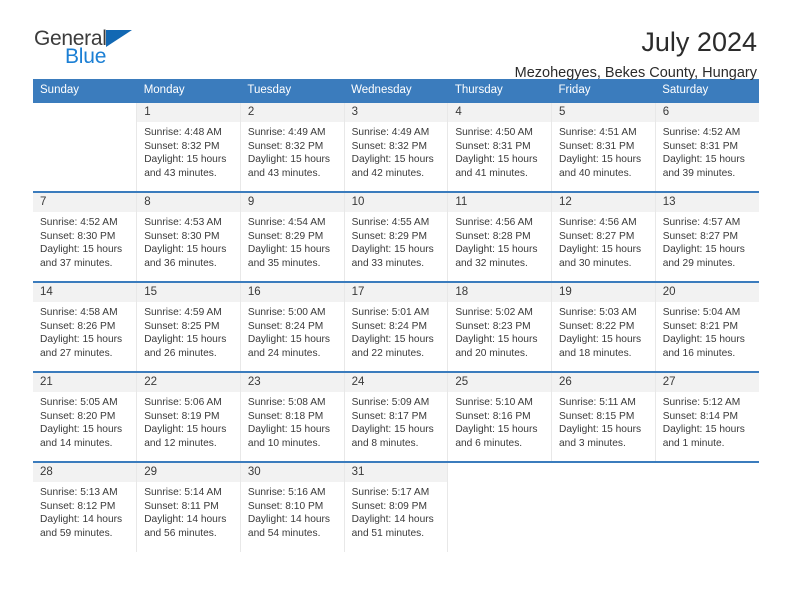 This screenshot has width=792, height=612. What do you see at coordinates (389, 506) in the screenshot?
I see `sunset-text: Sunset: 8:09 PM` at bounding box center [389, 506].